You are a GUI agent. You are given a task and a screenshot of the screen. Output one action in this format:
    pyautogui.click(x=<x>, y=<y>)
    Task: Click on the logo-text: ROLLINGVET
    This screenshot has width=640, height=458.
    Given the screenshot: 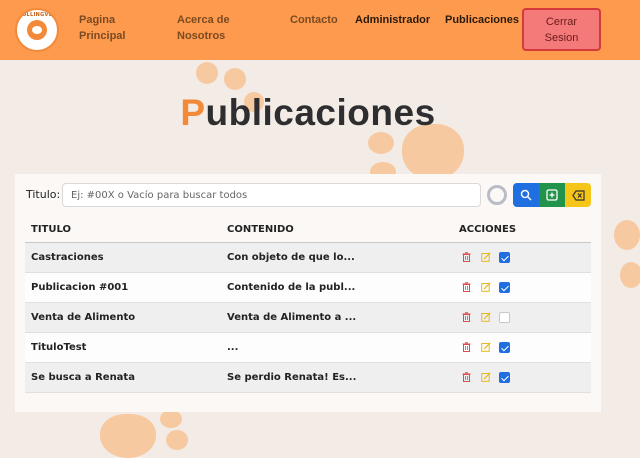 What is the action you would take?
    pyautogui.click(x=37, y=15)
    